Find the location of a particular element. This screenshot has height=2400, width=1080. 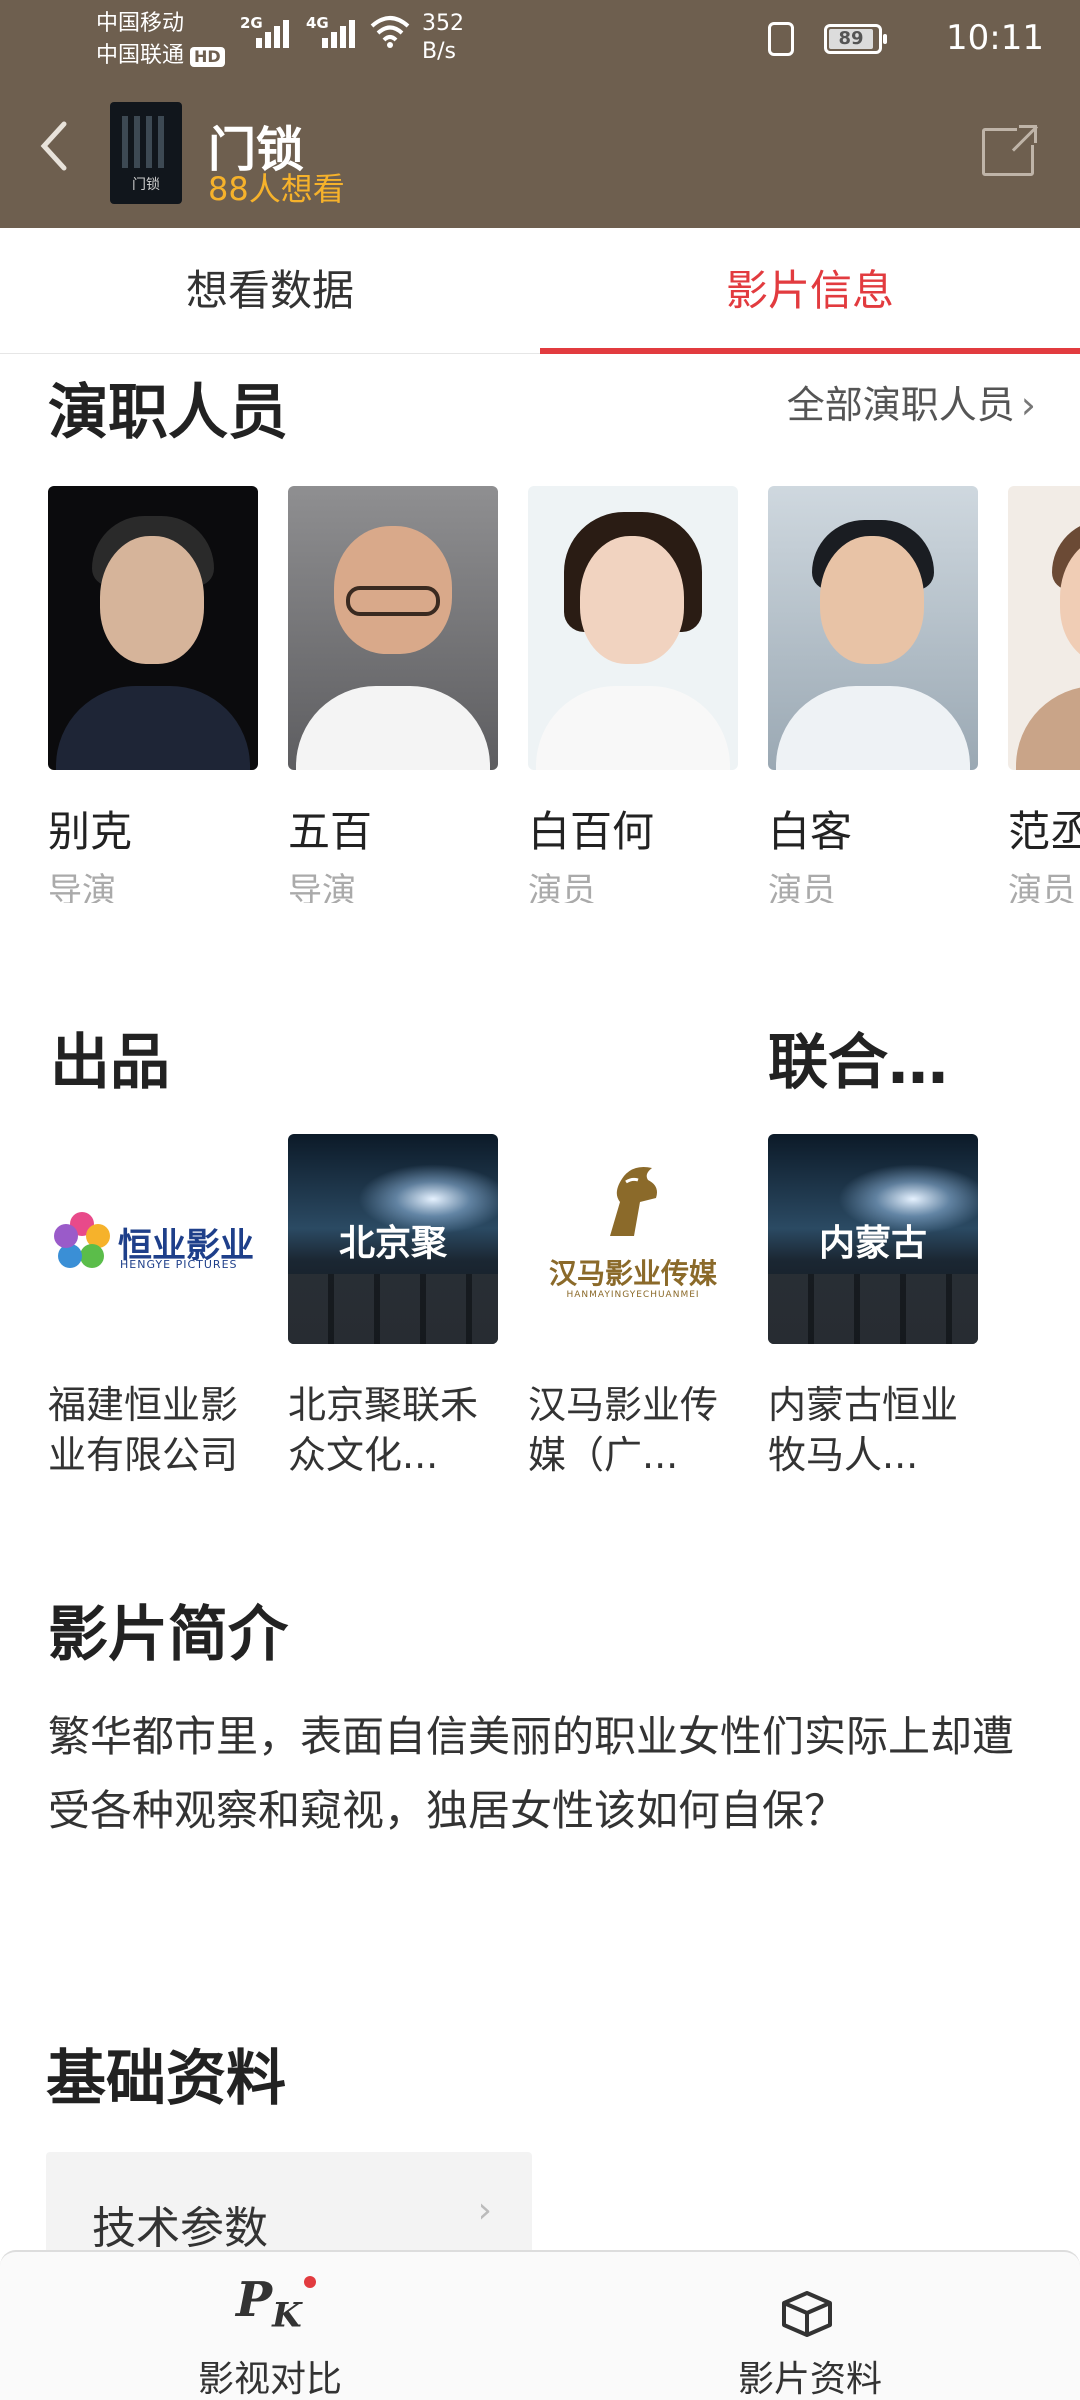

cast-card-5: 范丞 演员 is located at coordinates (1044, 694).